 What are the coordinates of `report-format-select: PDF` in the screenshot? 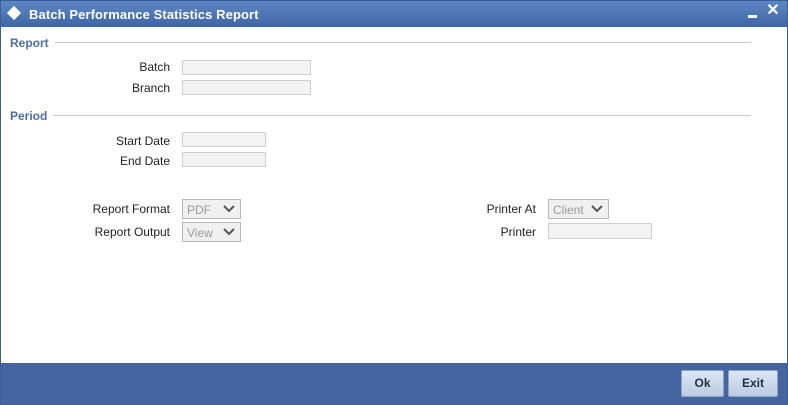 It's located at (211, 209).